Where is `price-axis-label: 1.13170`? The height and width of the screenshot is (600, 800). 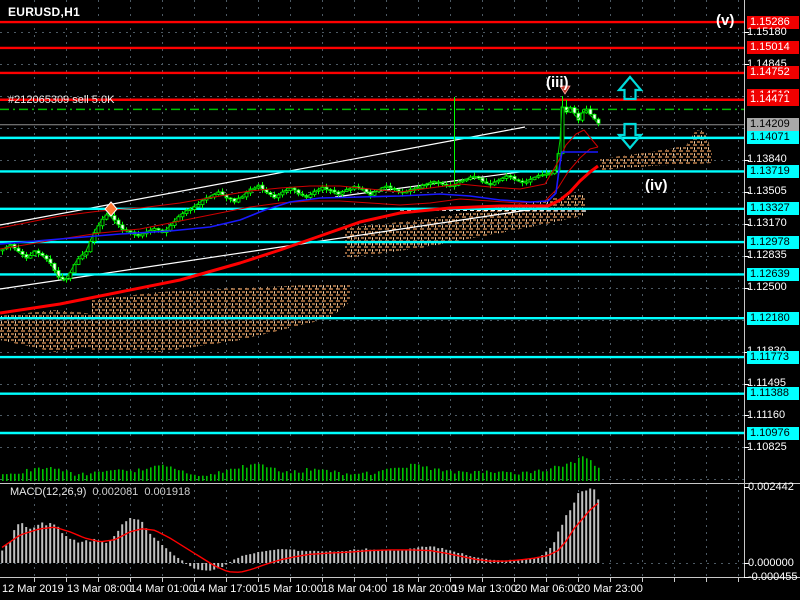 price-axis-label: 1.13170 is located at coordinates (767, 223).